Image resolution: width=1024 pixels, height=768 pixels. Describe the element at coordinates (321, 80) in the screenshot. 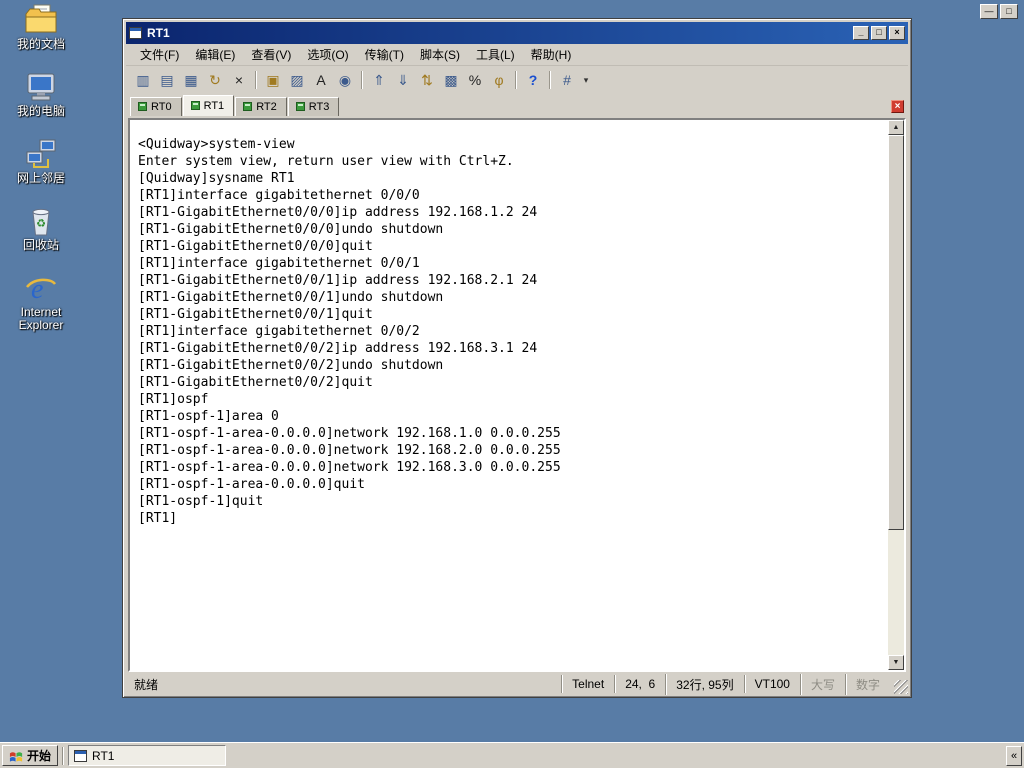

I see `font-icon: A` at that location.